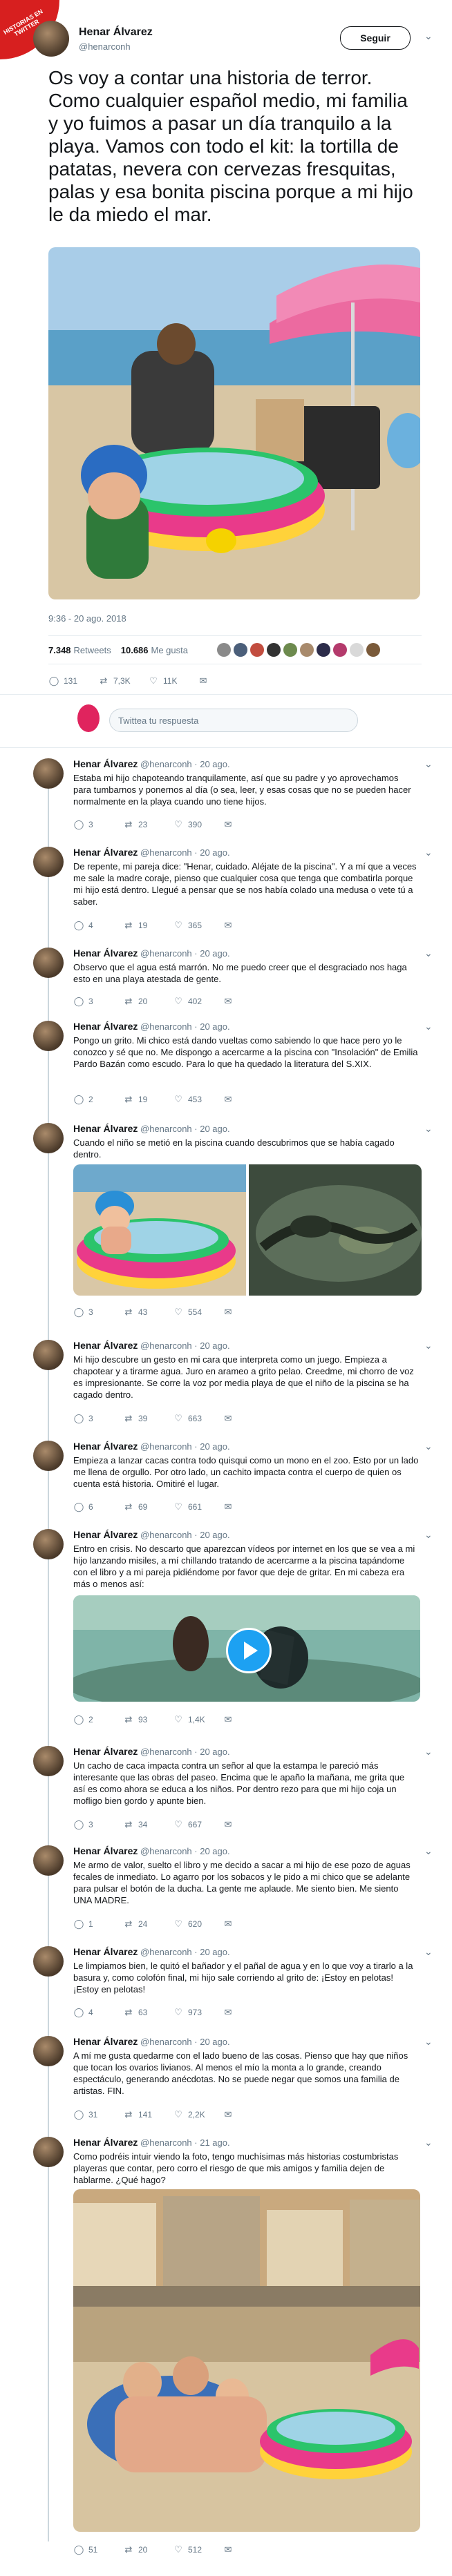 The height and width of the screenshot is (2576, 452). Describe the element at coordinates (198, 824) in the screenshot. I see `like-button: ♡ 390` at that location.